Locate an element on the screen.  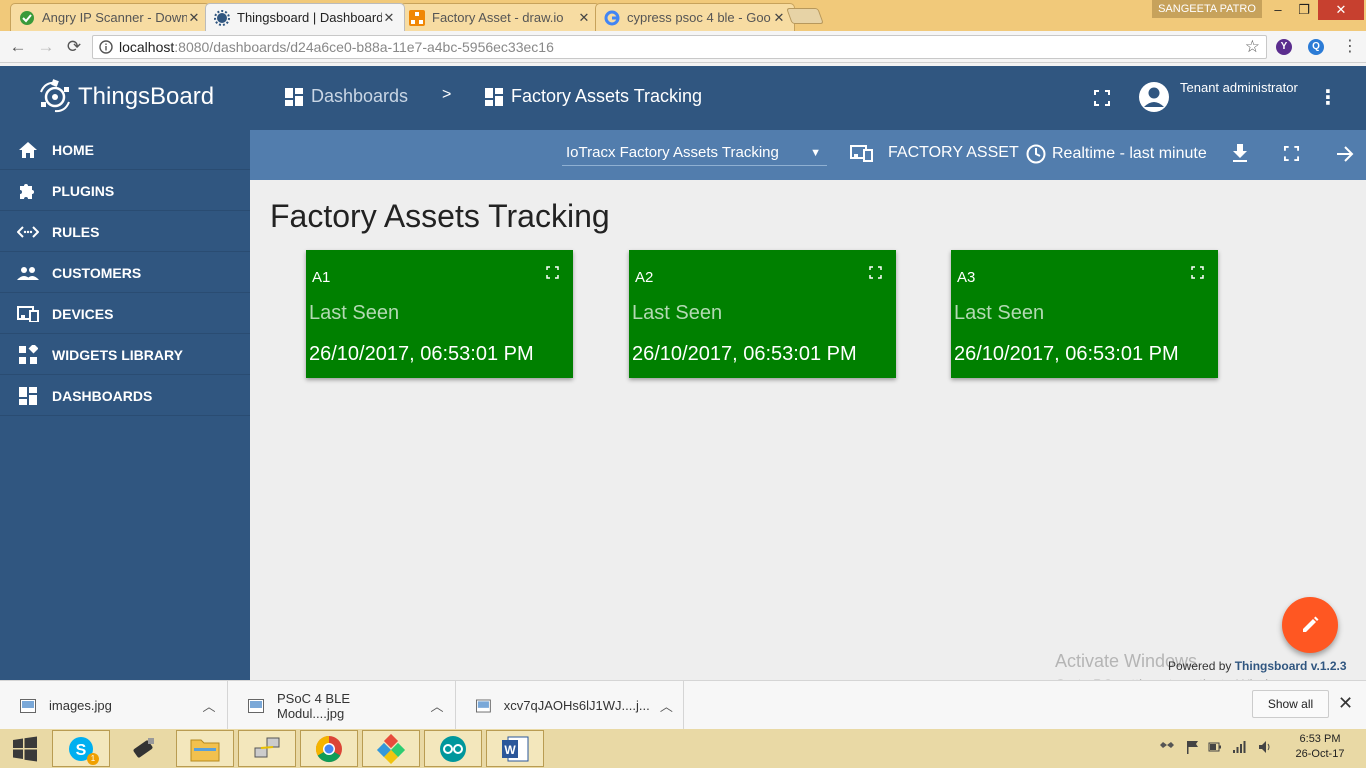
entity-alias-button: FACTORY ASSET is located at coordinates (934, 153).